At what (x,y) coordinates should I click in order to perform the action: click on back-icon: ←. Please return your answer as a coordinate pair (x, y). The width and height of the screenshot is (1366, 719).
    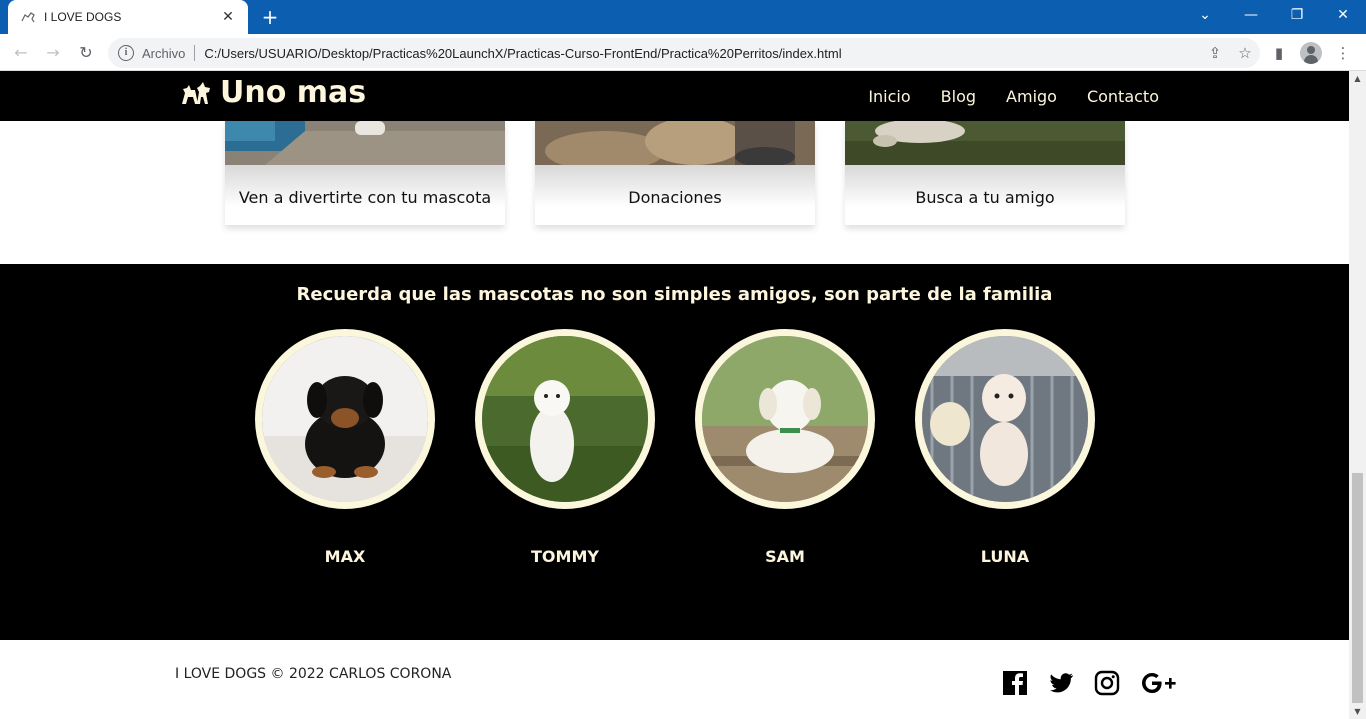
    Looking at the image, I should click on (21, 53).